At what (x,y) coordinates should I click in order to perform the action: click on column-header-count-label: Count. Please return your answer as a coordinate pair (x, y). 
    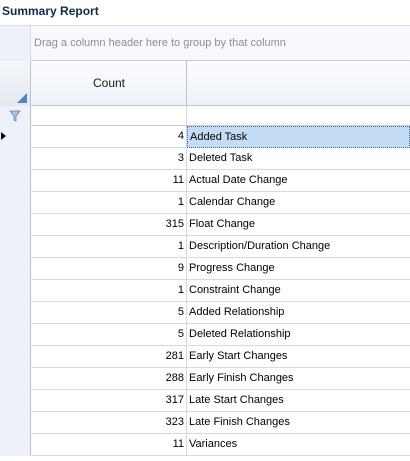
    Looking at the image, I should click on (109, 83).